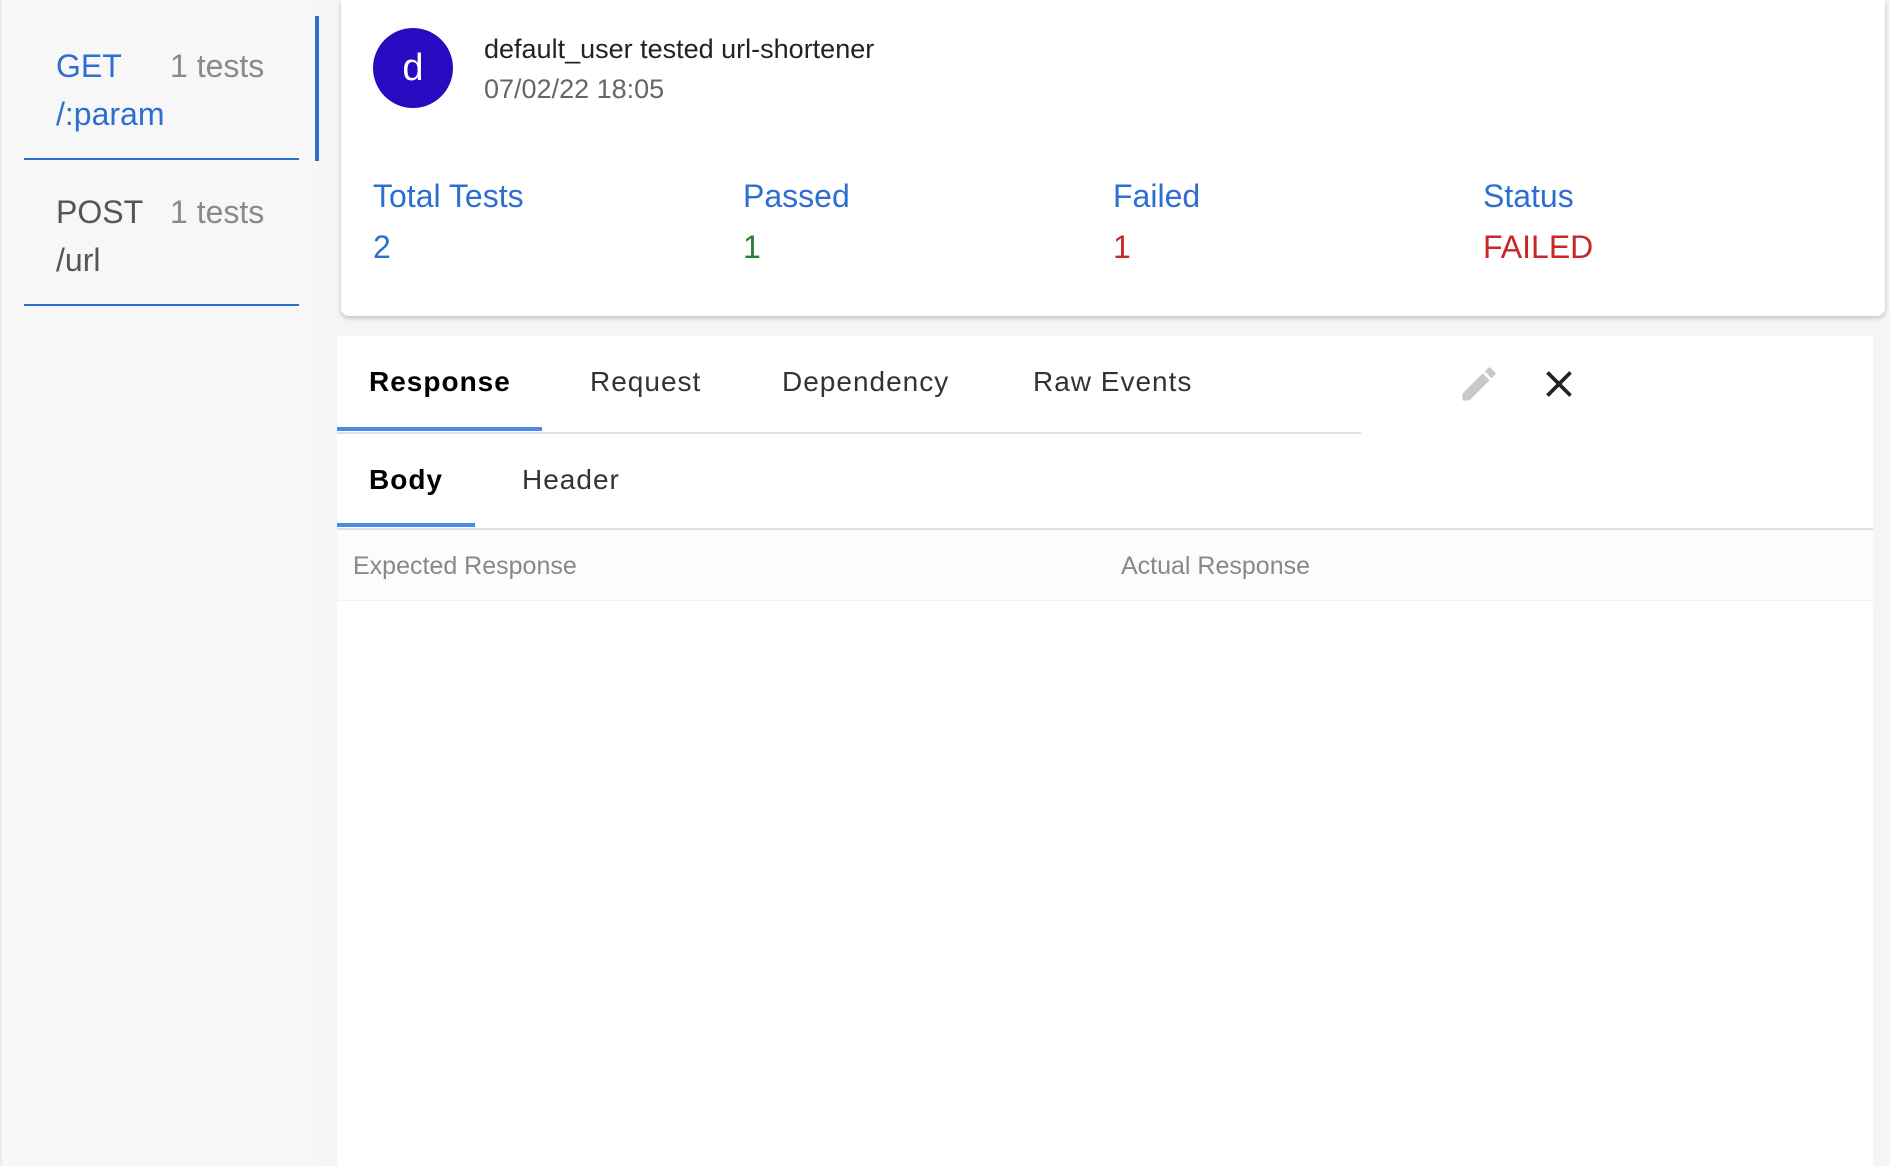 This screenshot has height=1166, width=1890. I want to click on status-badge: FAILED, so click(1538, 247).